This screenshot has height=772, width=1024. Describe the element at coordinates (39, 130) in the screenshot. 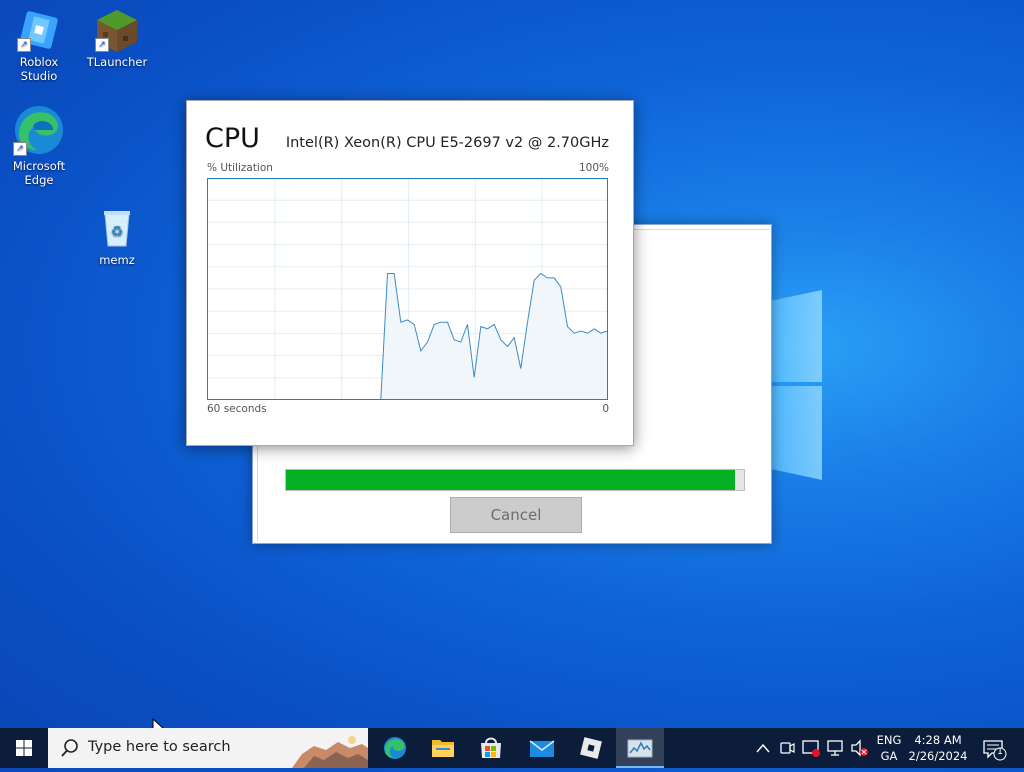

I see `edge-icon: ↗` at that location.